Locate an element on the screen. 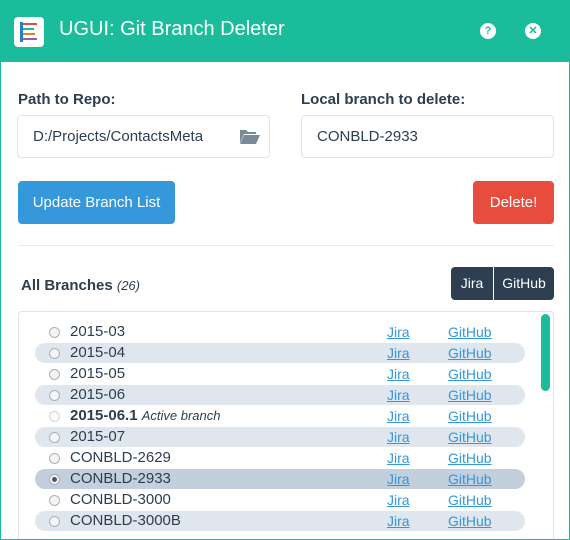 The width and height of the screenshot is (570, 540). help-icon: ? is located at coordinates (488, 31).